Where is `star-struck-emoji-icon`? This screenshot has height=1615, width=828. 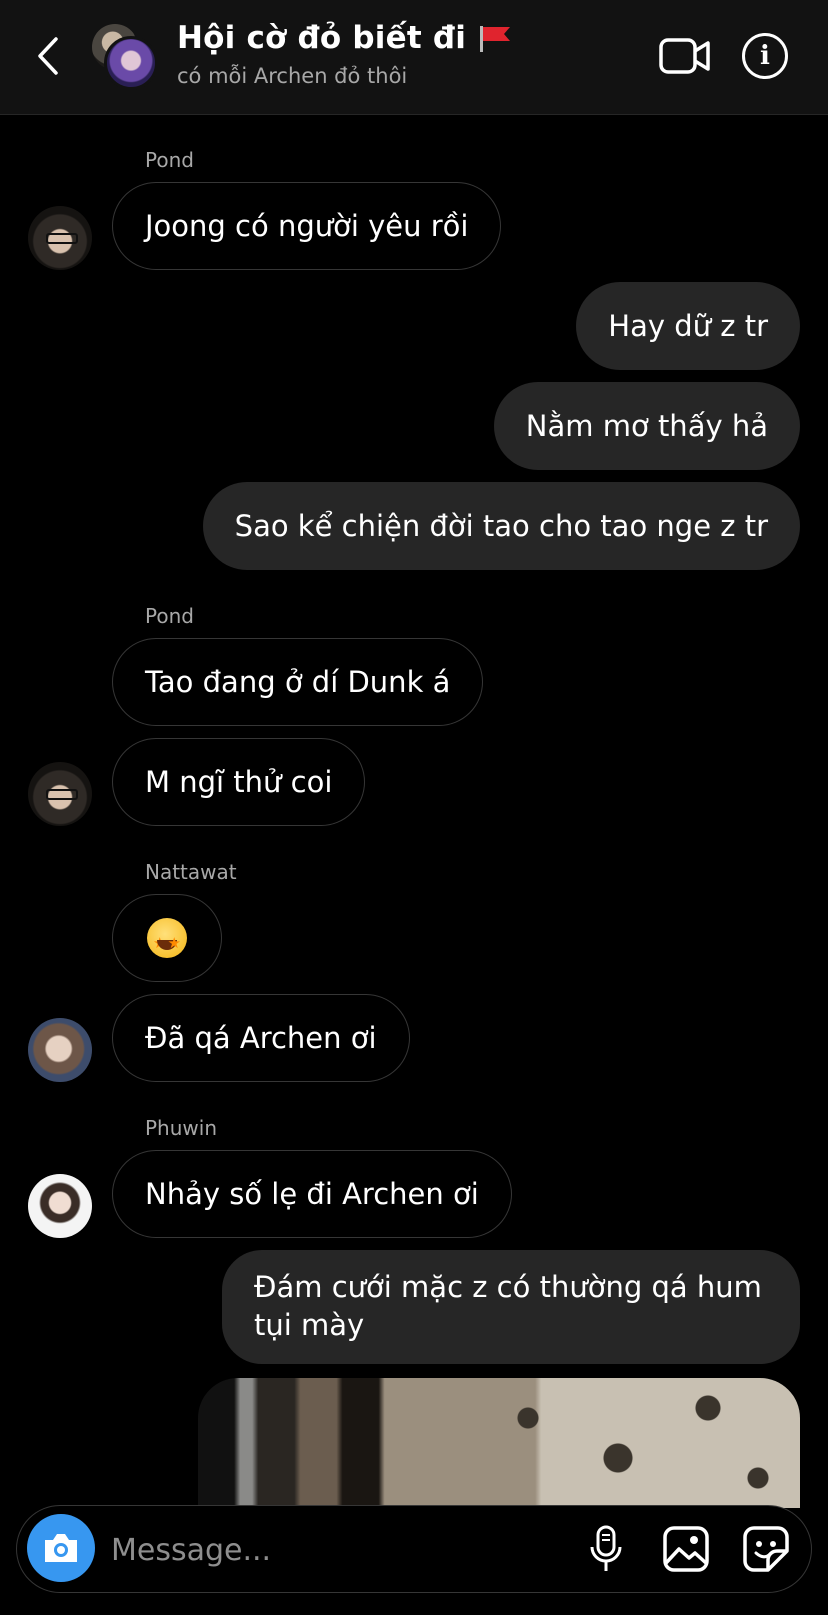 star-struck-emoji-icon is located at coordinates (167, 940).